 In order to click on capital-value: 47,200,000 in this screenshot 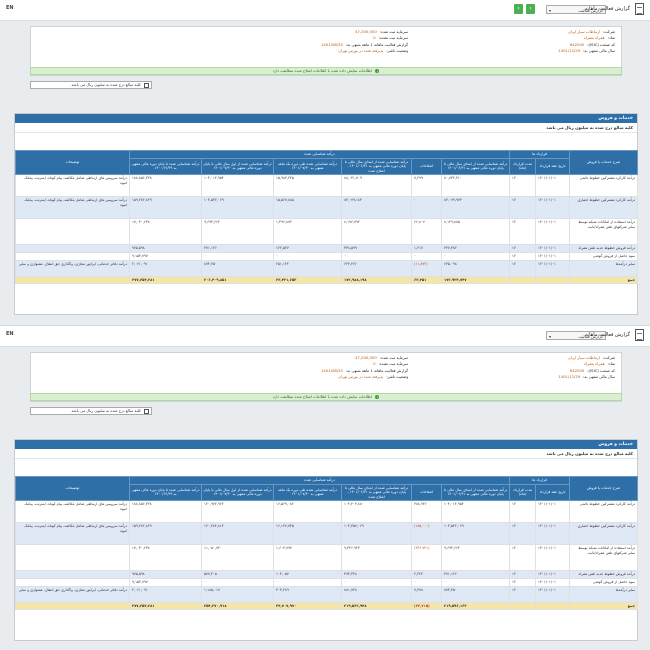, I will do `click(366, 357)`.